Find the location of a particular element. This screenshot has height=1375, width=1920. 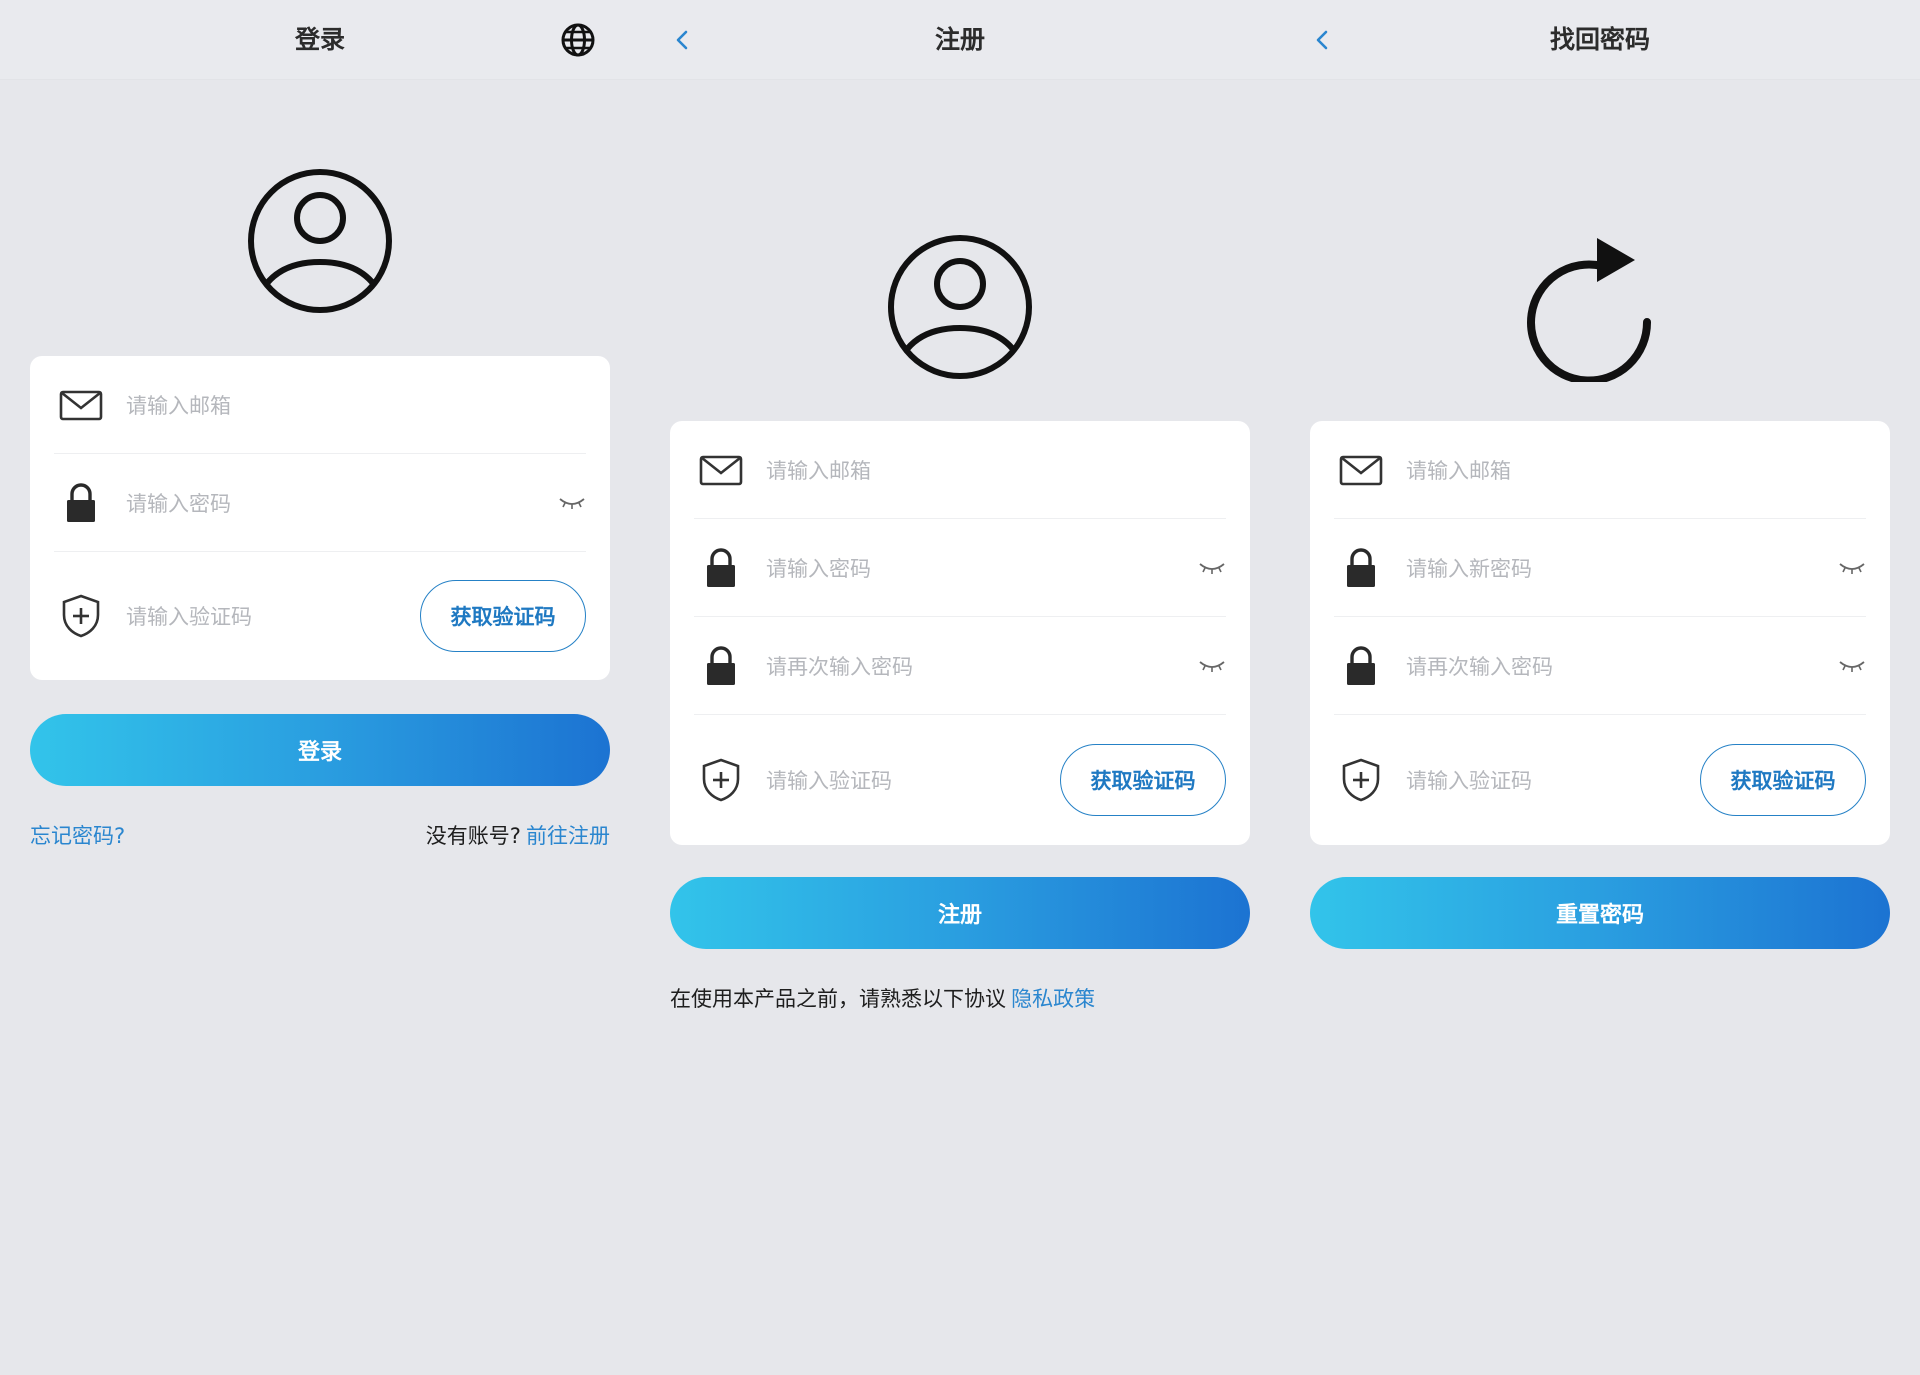

register-form-card: 请输入邮箱 请输入密码 请再次输入密码 请输入验证码 获取验证码 is located at coordinates (960, 633).